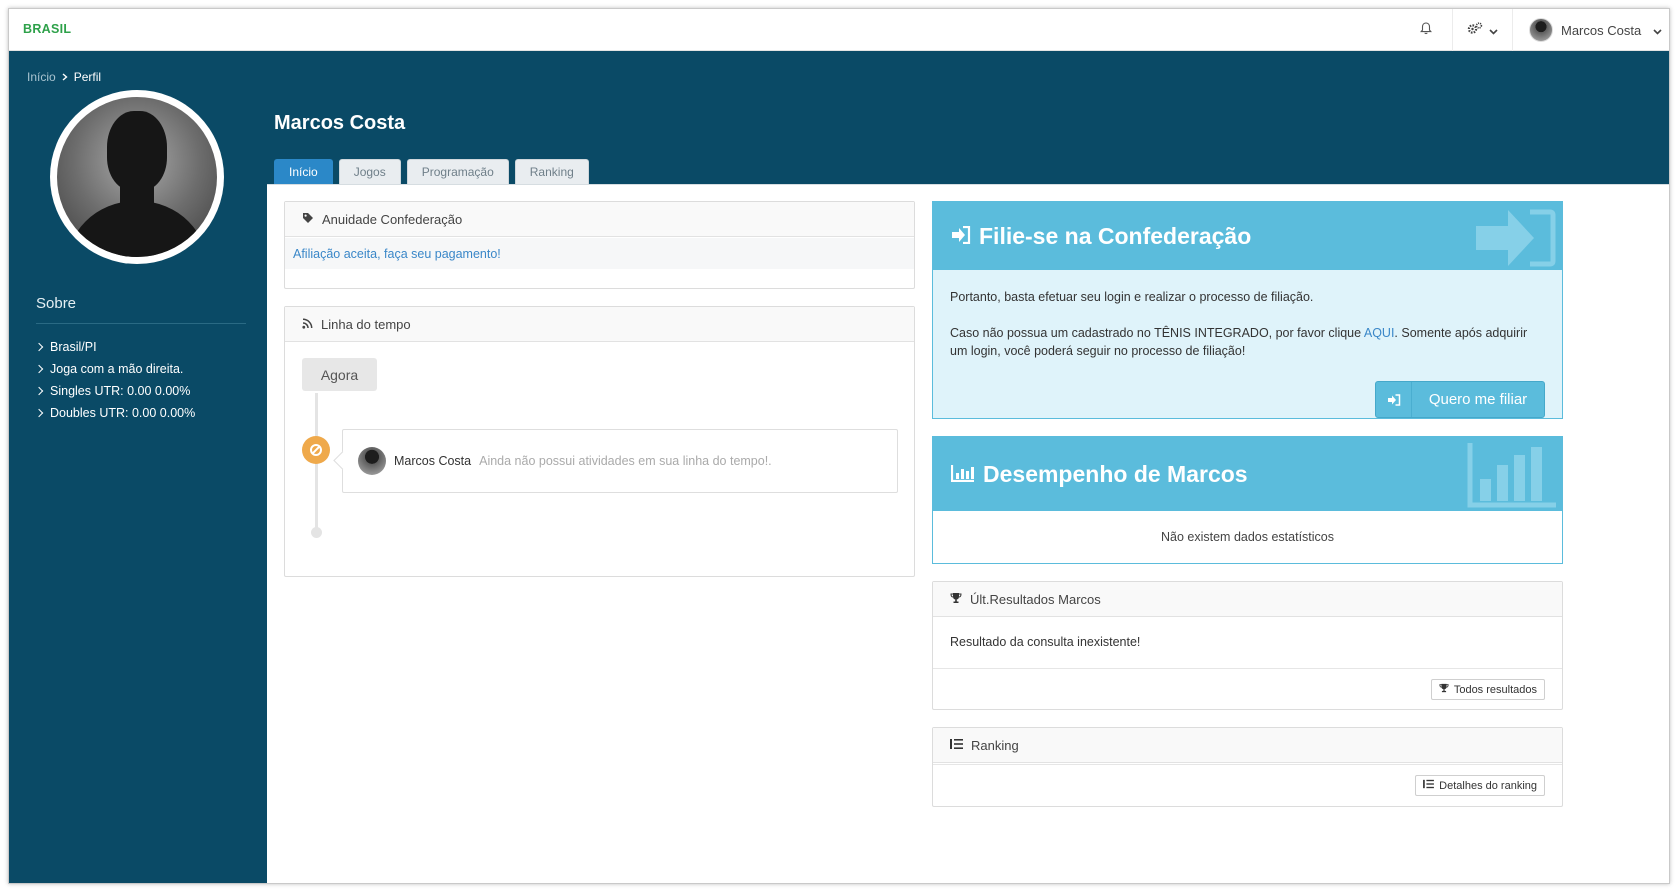  I want to click on panel-header: Anuidade Confederação, so click(599, 219).